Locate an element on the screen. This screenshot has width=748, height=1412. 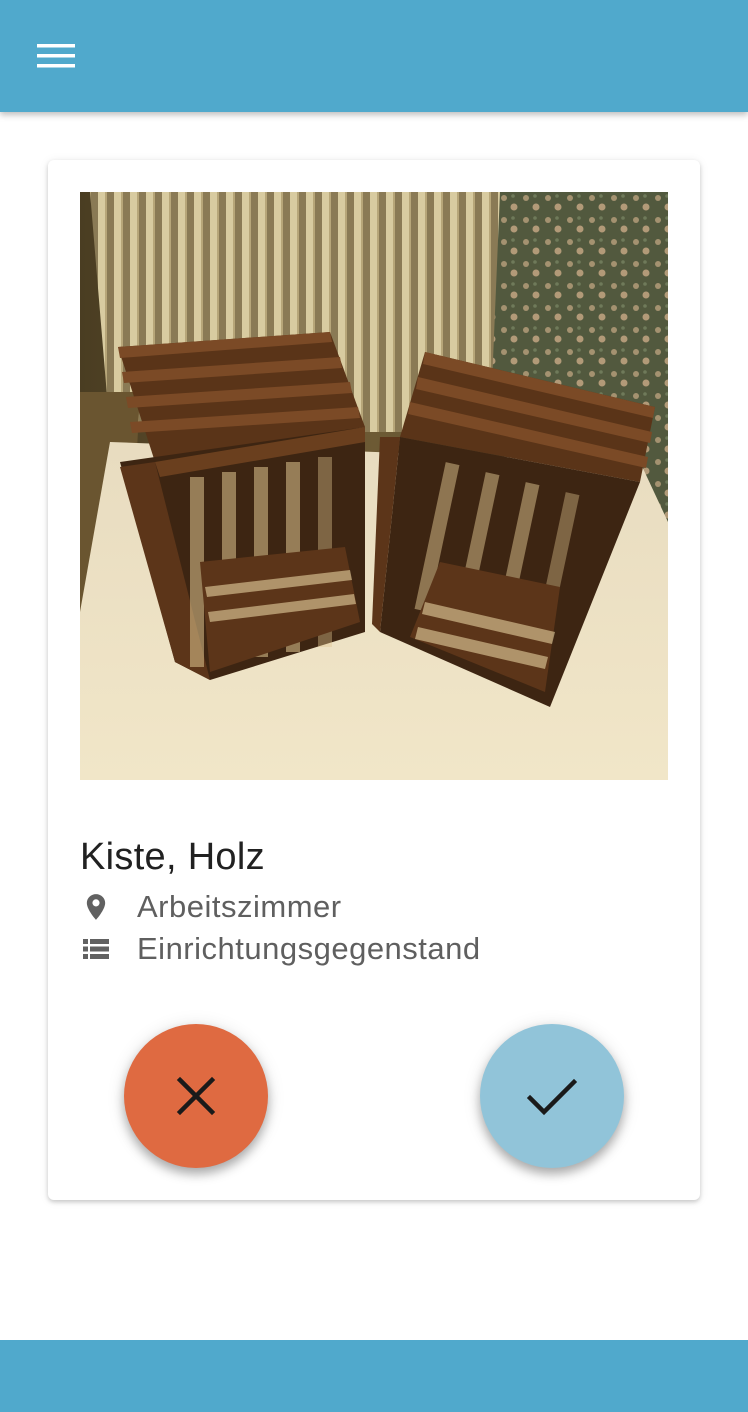
accept-button is located at coordinates (552, 1096).